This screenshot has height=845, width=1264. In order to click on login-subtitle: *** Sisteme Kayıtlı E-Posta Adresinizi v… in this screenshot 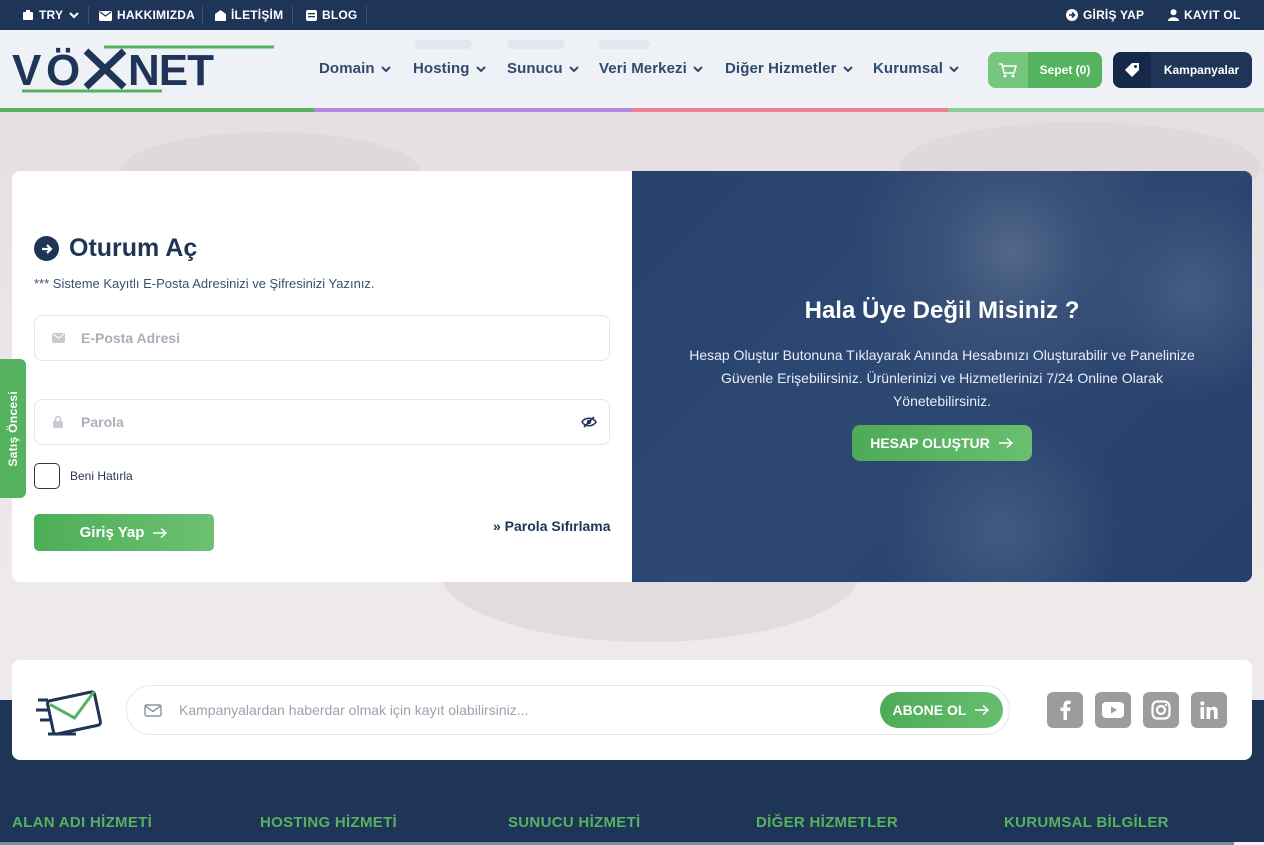, I will do `click(204, 283)`.